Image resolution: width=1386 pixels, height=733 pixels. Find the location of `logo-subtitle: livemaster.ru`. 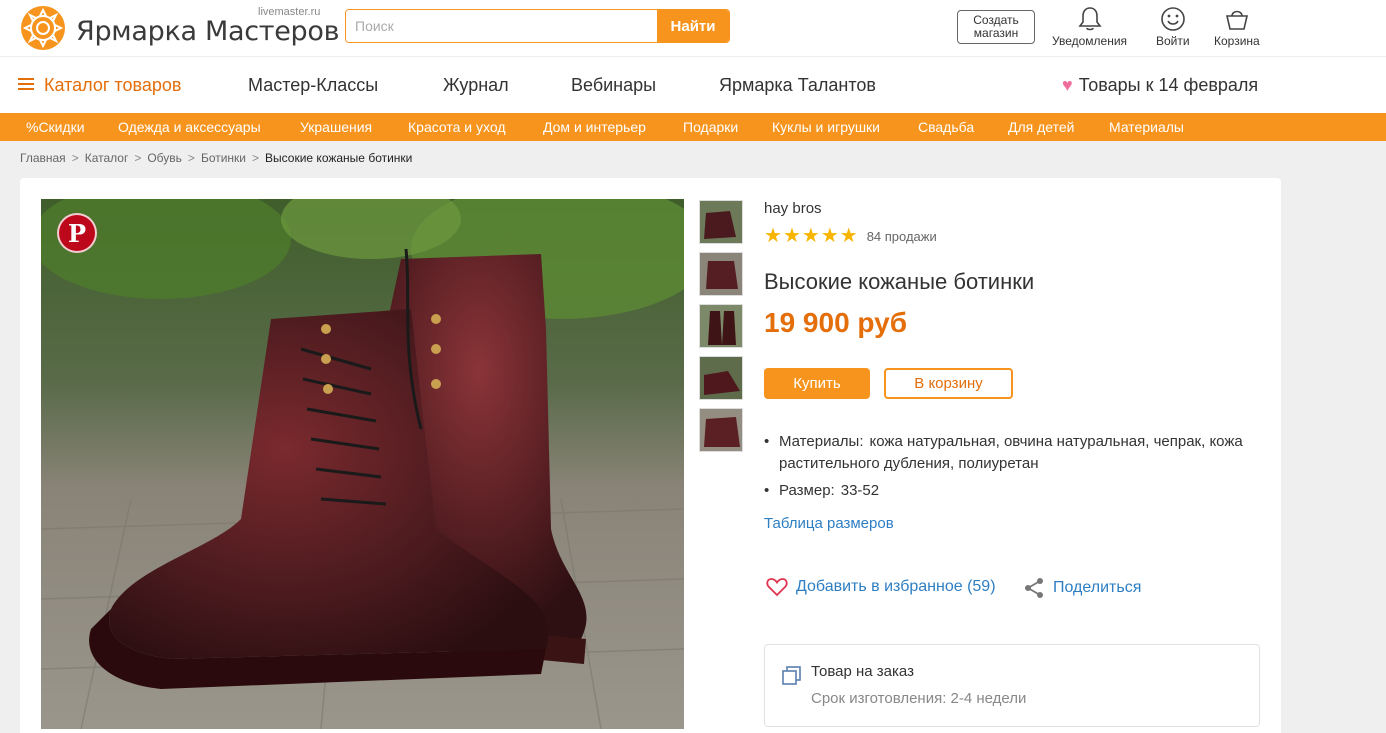

logo-subtitle: livemaster.ru is located at coordinates (289, 12).